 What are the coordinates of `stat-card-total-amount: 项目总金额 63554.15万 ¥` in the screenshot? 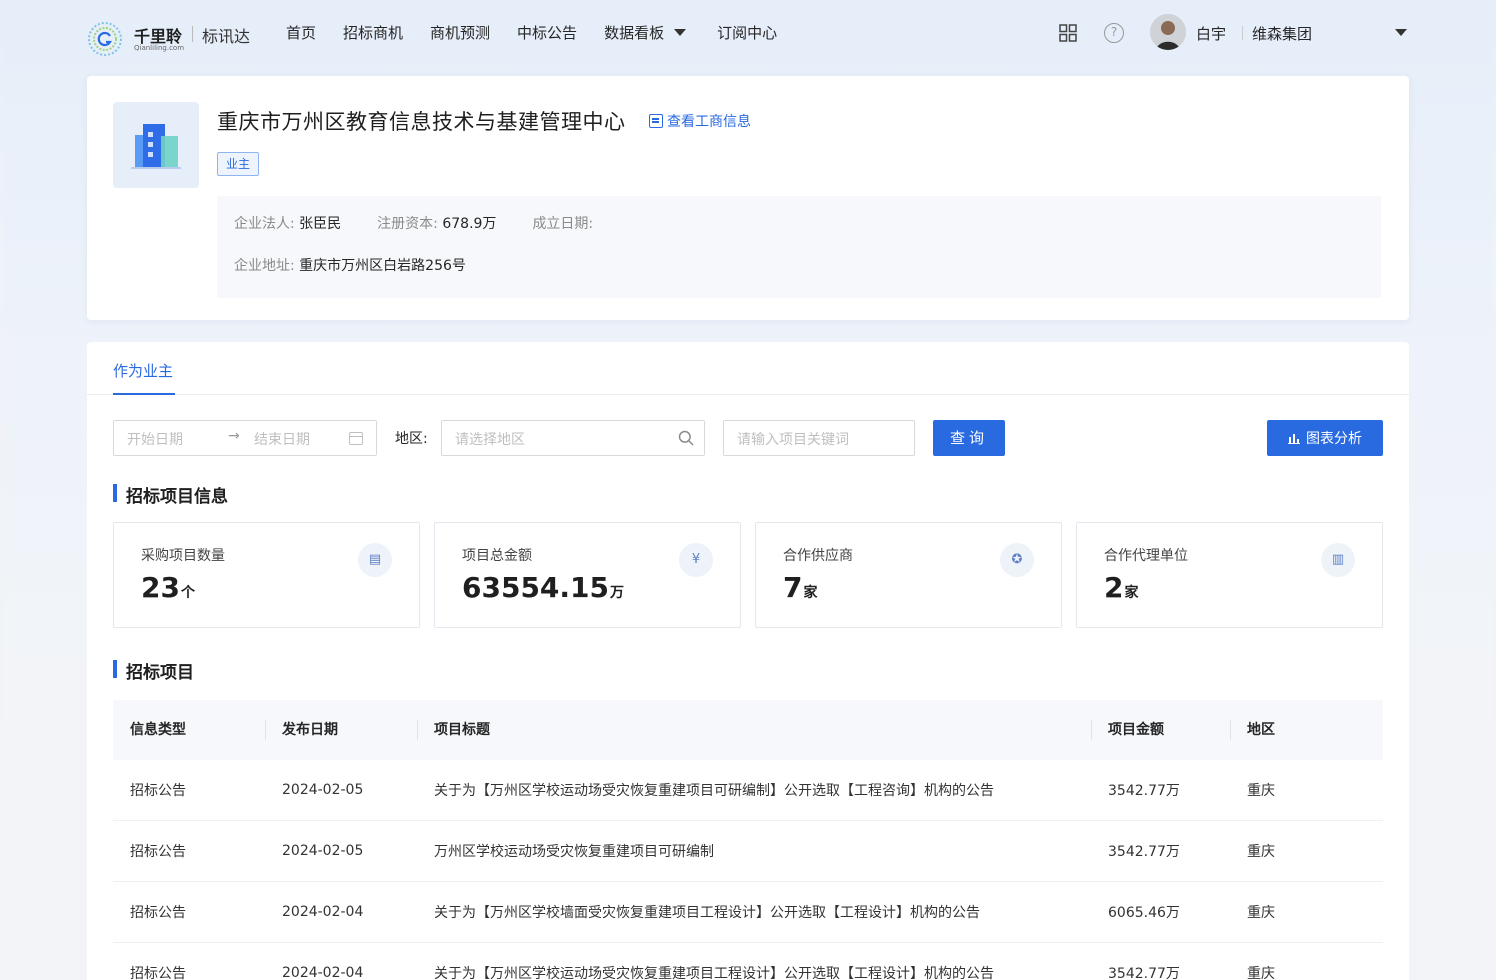 It's located at (587, 575).